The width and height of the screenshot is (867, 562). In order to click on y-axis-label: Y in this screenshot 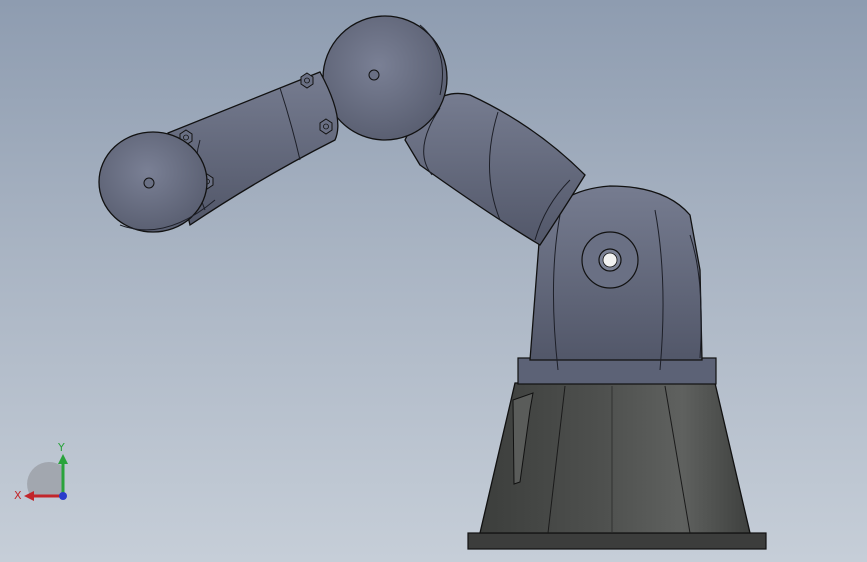, I will do `click(61, 447)`.